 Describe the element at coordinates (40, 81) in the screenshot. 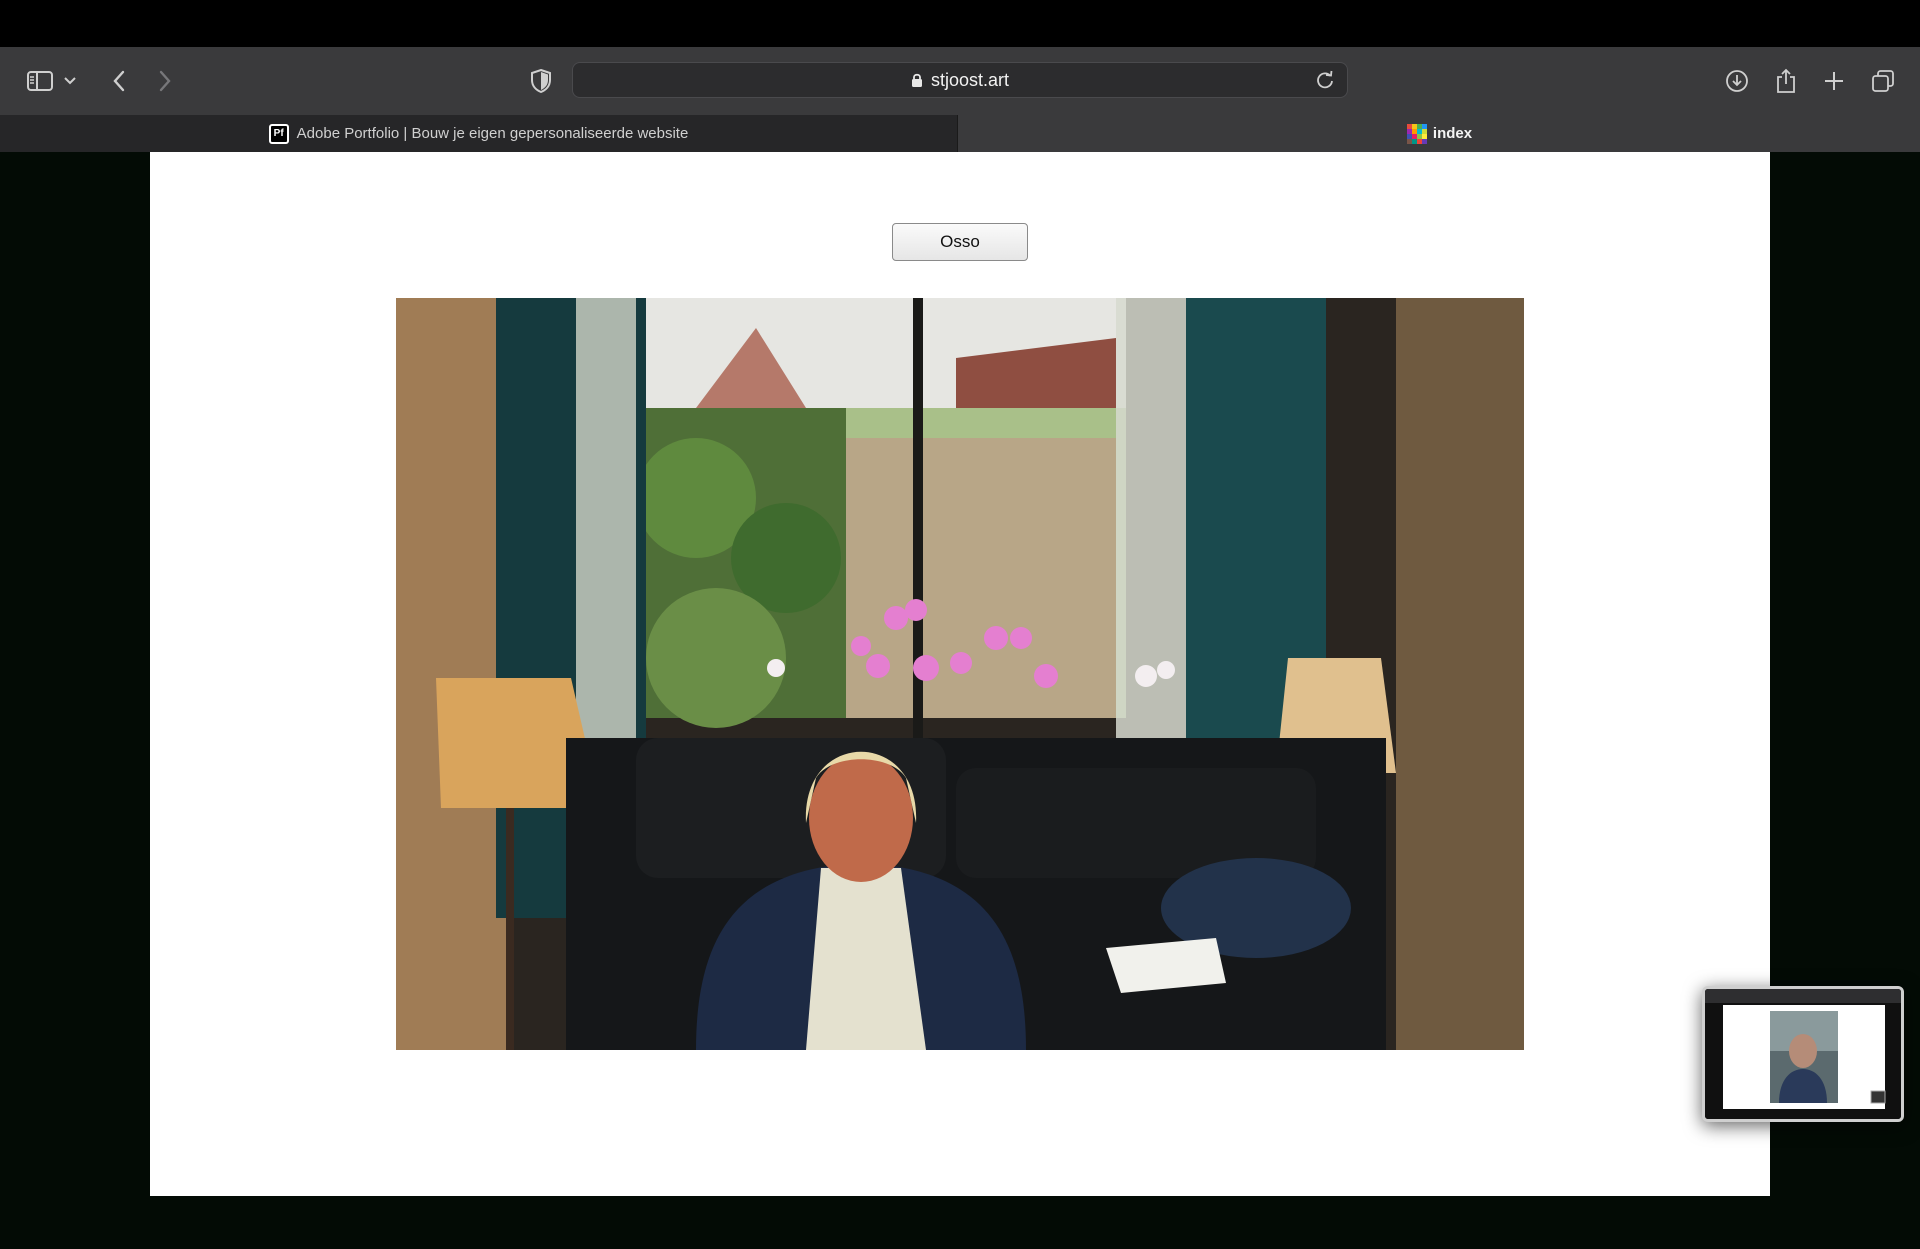

I see `sidebar-toggle-icon` at that location.